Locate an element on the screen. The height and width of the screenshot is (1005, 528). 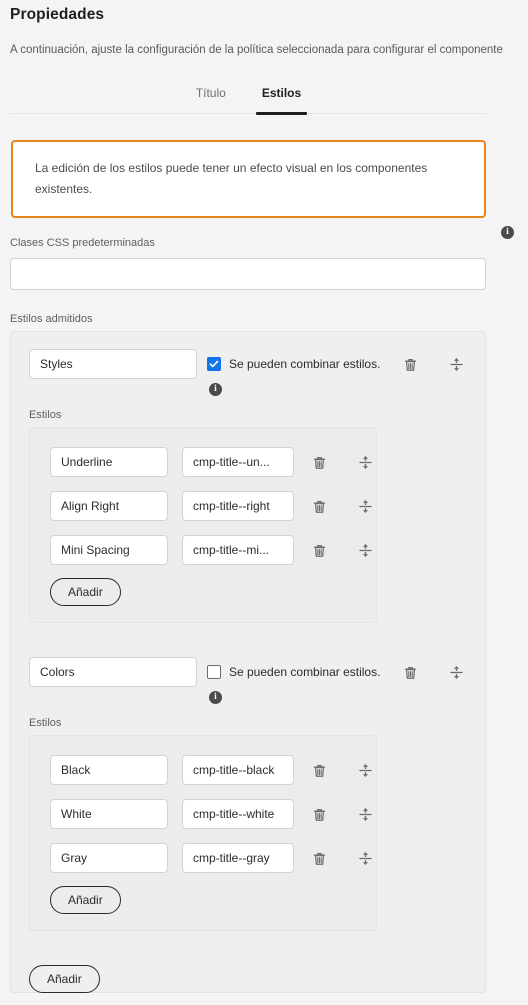
add-group-button: Añadir is located at coordinates (64, 979).